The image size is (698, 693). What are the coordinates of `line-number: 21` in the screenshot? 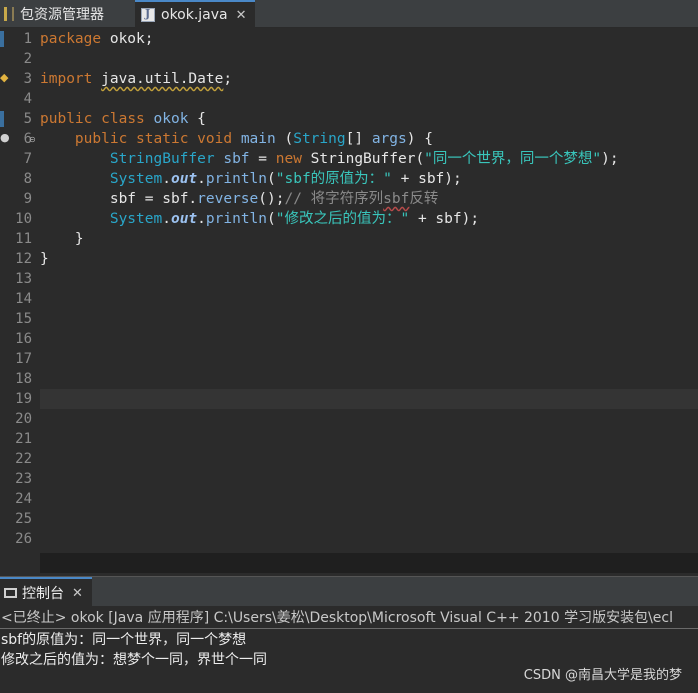 It's located at (23, 439).